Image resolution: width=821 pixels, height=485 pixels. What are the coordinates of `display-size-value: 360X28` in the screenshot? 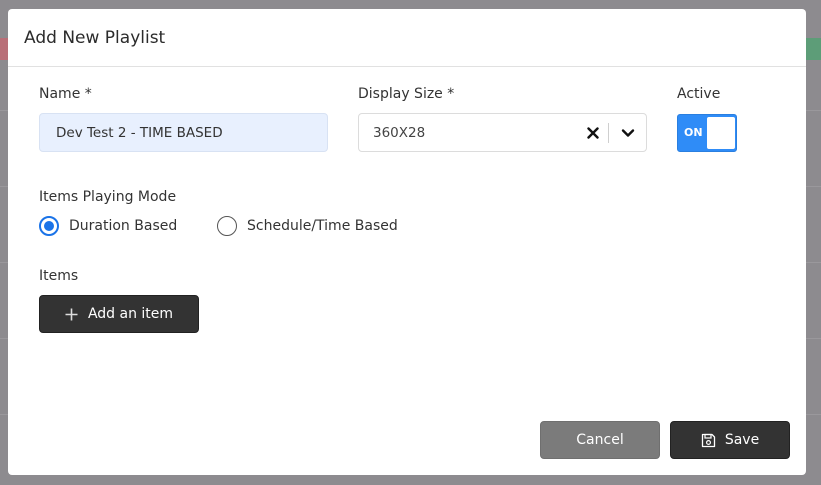 It's located at (399, 132).